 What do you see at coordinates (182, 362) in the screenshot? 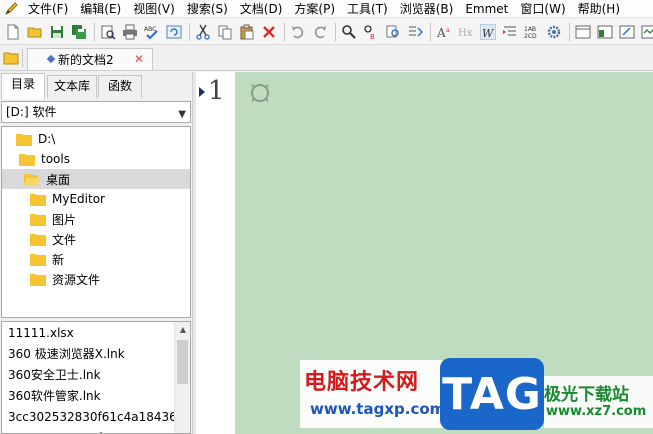
I see `scrollbar-thumb` at bounding box center [182, 362].